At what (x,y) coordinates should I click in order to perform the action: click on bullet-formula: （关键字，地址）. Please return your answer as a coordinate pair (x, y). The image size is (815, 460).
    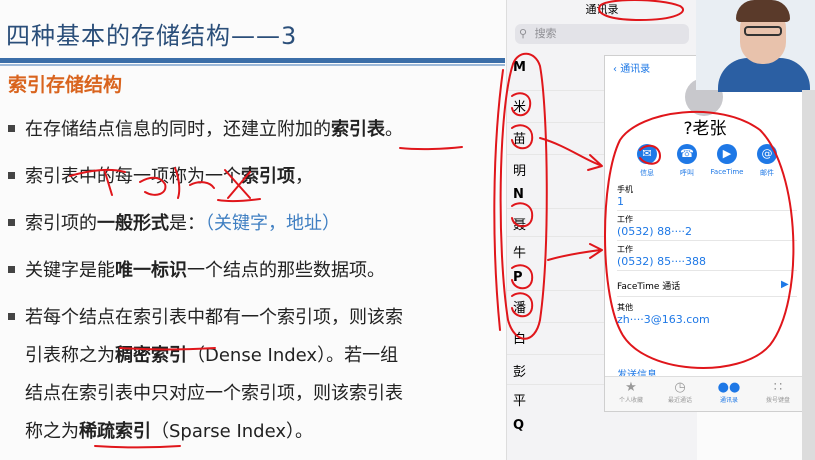
    Looking at the image, I should click on (272, 223).